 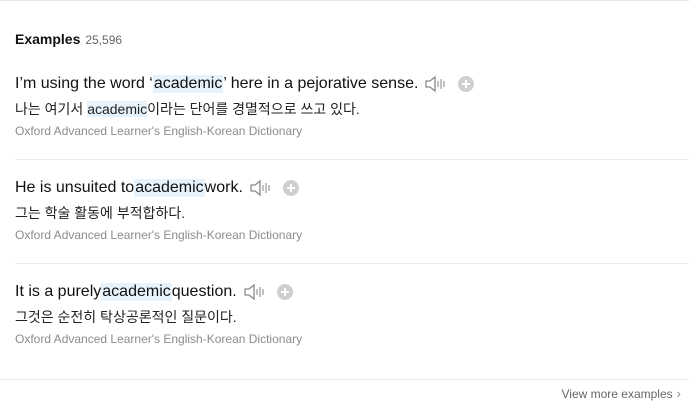 I want to click on view-more-label: View more examples, so click(x=617, y=393).